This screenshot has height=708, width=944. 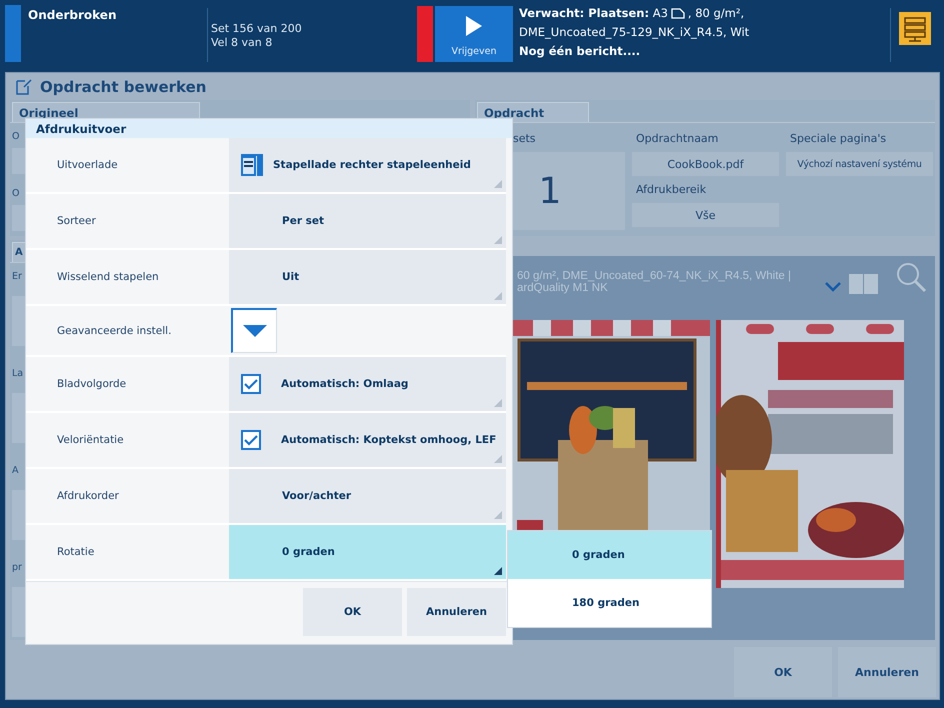 I want to click on field-label: sets, so click(x=524, y=139).